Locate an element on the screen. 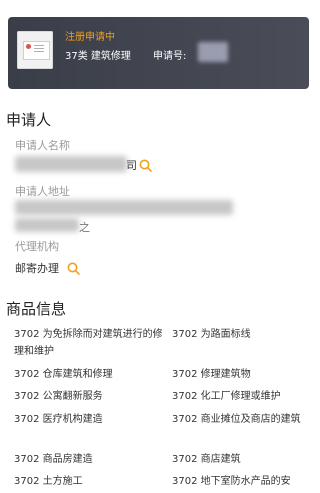 The height and width of the screenshot is (493, 320). goods-item: 3702 为免拆除而对建筑进行的修理和维护 is located at coordinates (88, 343).